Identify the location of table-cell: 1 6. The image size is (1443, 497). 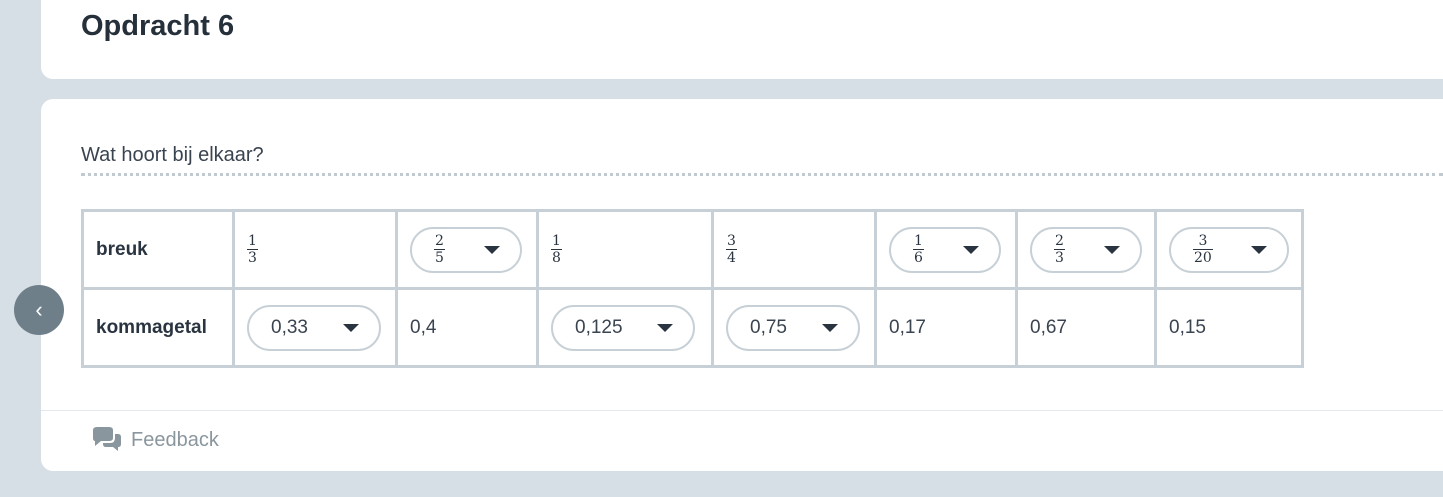
(946, 249).